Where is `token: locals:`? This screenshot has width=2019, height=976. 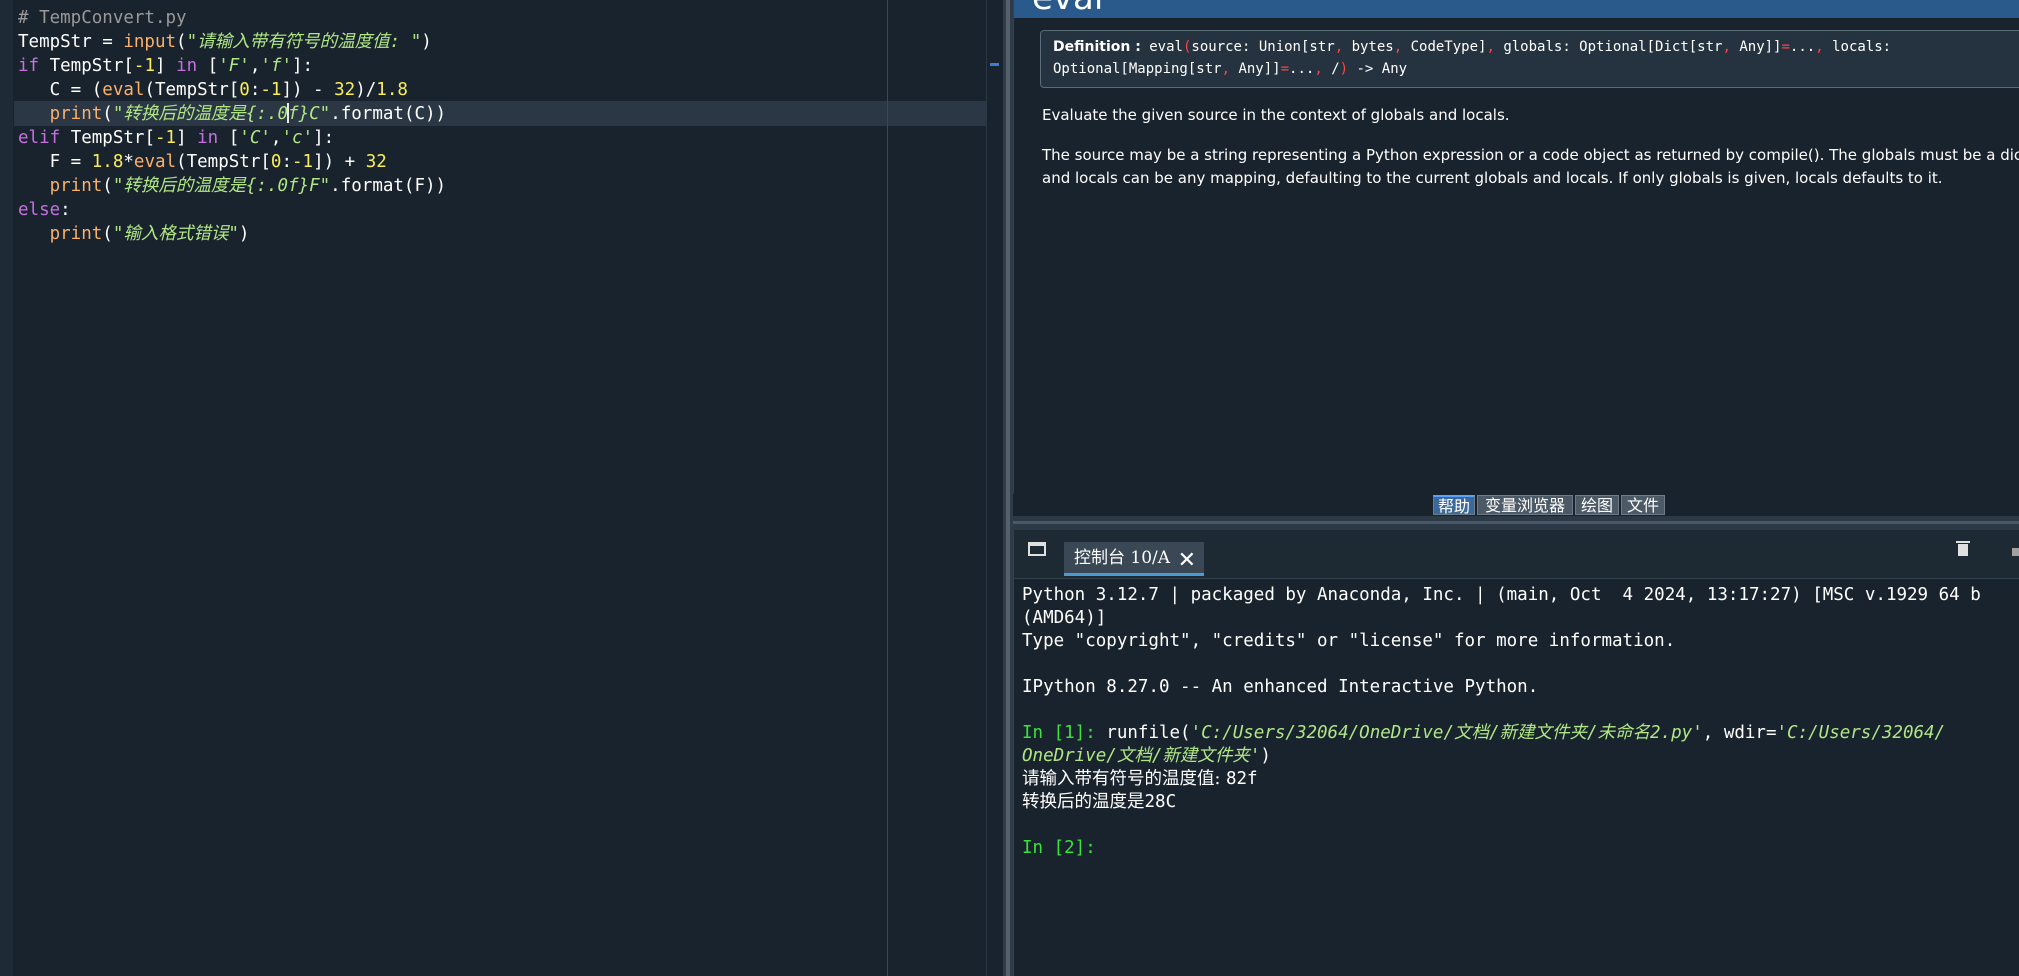
token: locals: is located at coordinates (1857, 47).